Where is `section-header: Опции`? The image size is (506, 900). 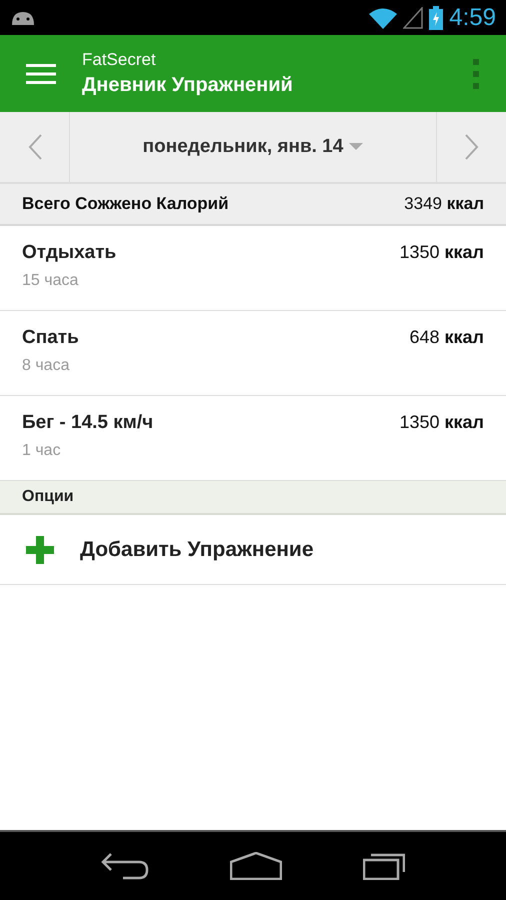 section-header: Опции is located at coordinates (253, 498).